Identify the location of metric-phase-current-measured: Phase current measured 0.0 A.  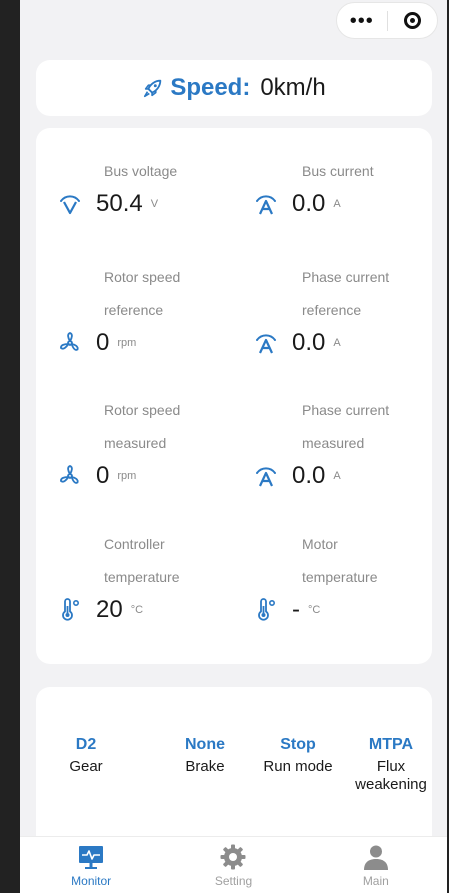
(321, 442).